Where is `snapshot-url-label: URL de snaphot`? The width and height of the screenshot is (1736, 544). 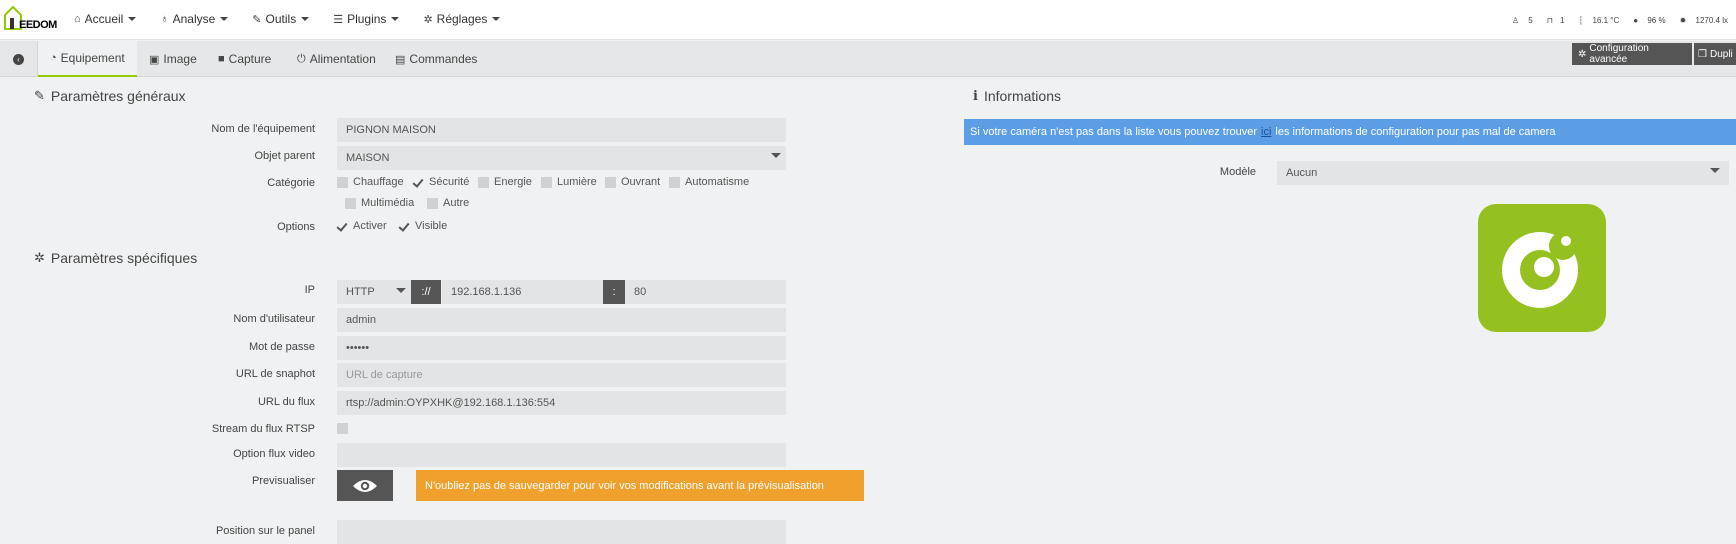 snapshot-url-label: URL de snaphot is located at coordinates (275, 374).